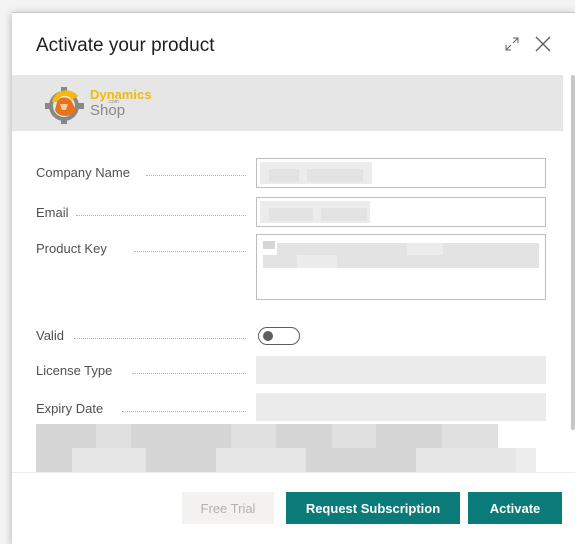 Image resolution: width=575 pixels, height=544 pixels. What do you see at coordinates (401, 407) in the screenshot?
I see `expiry-date-field` at bounding box center [401, 407].